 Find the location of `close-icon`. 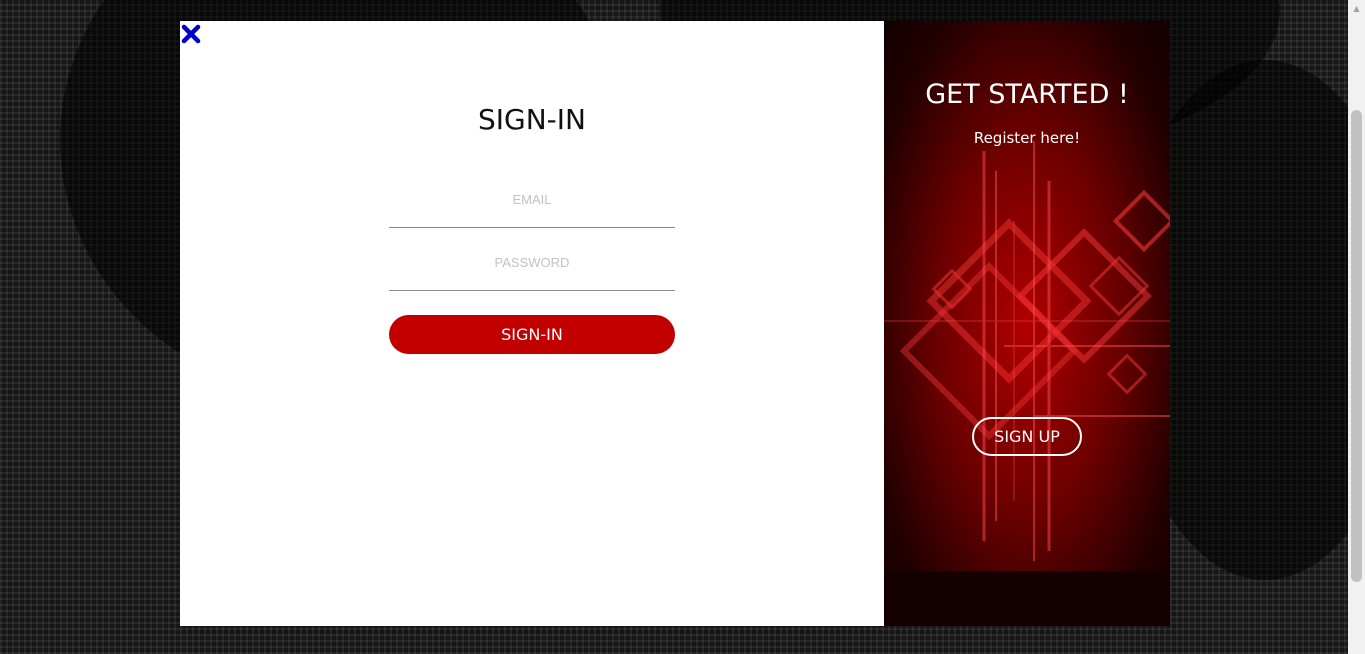

close-icon is located at coordinates (191, 34).